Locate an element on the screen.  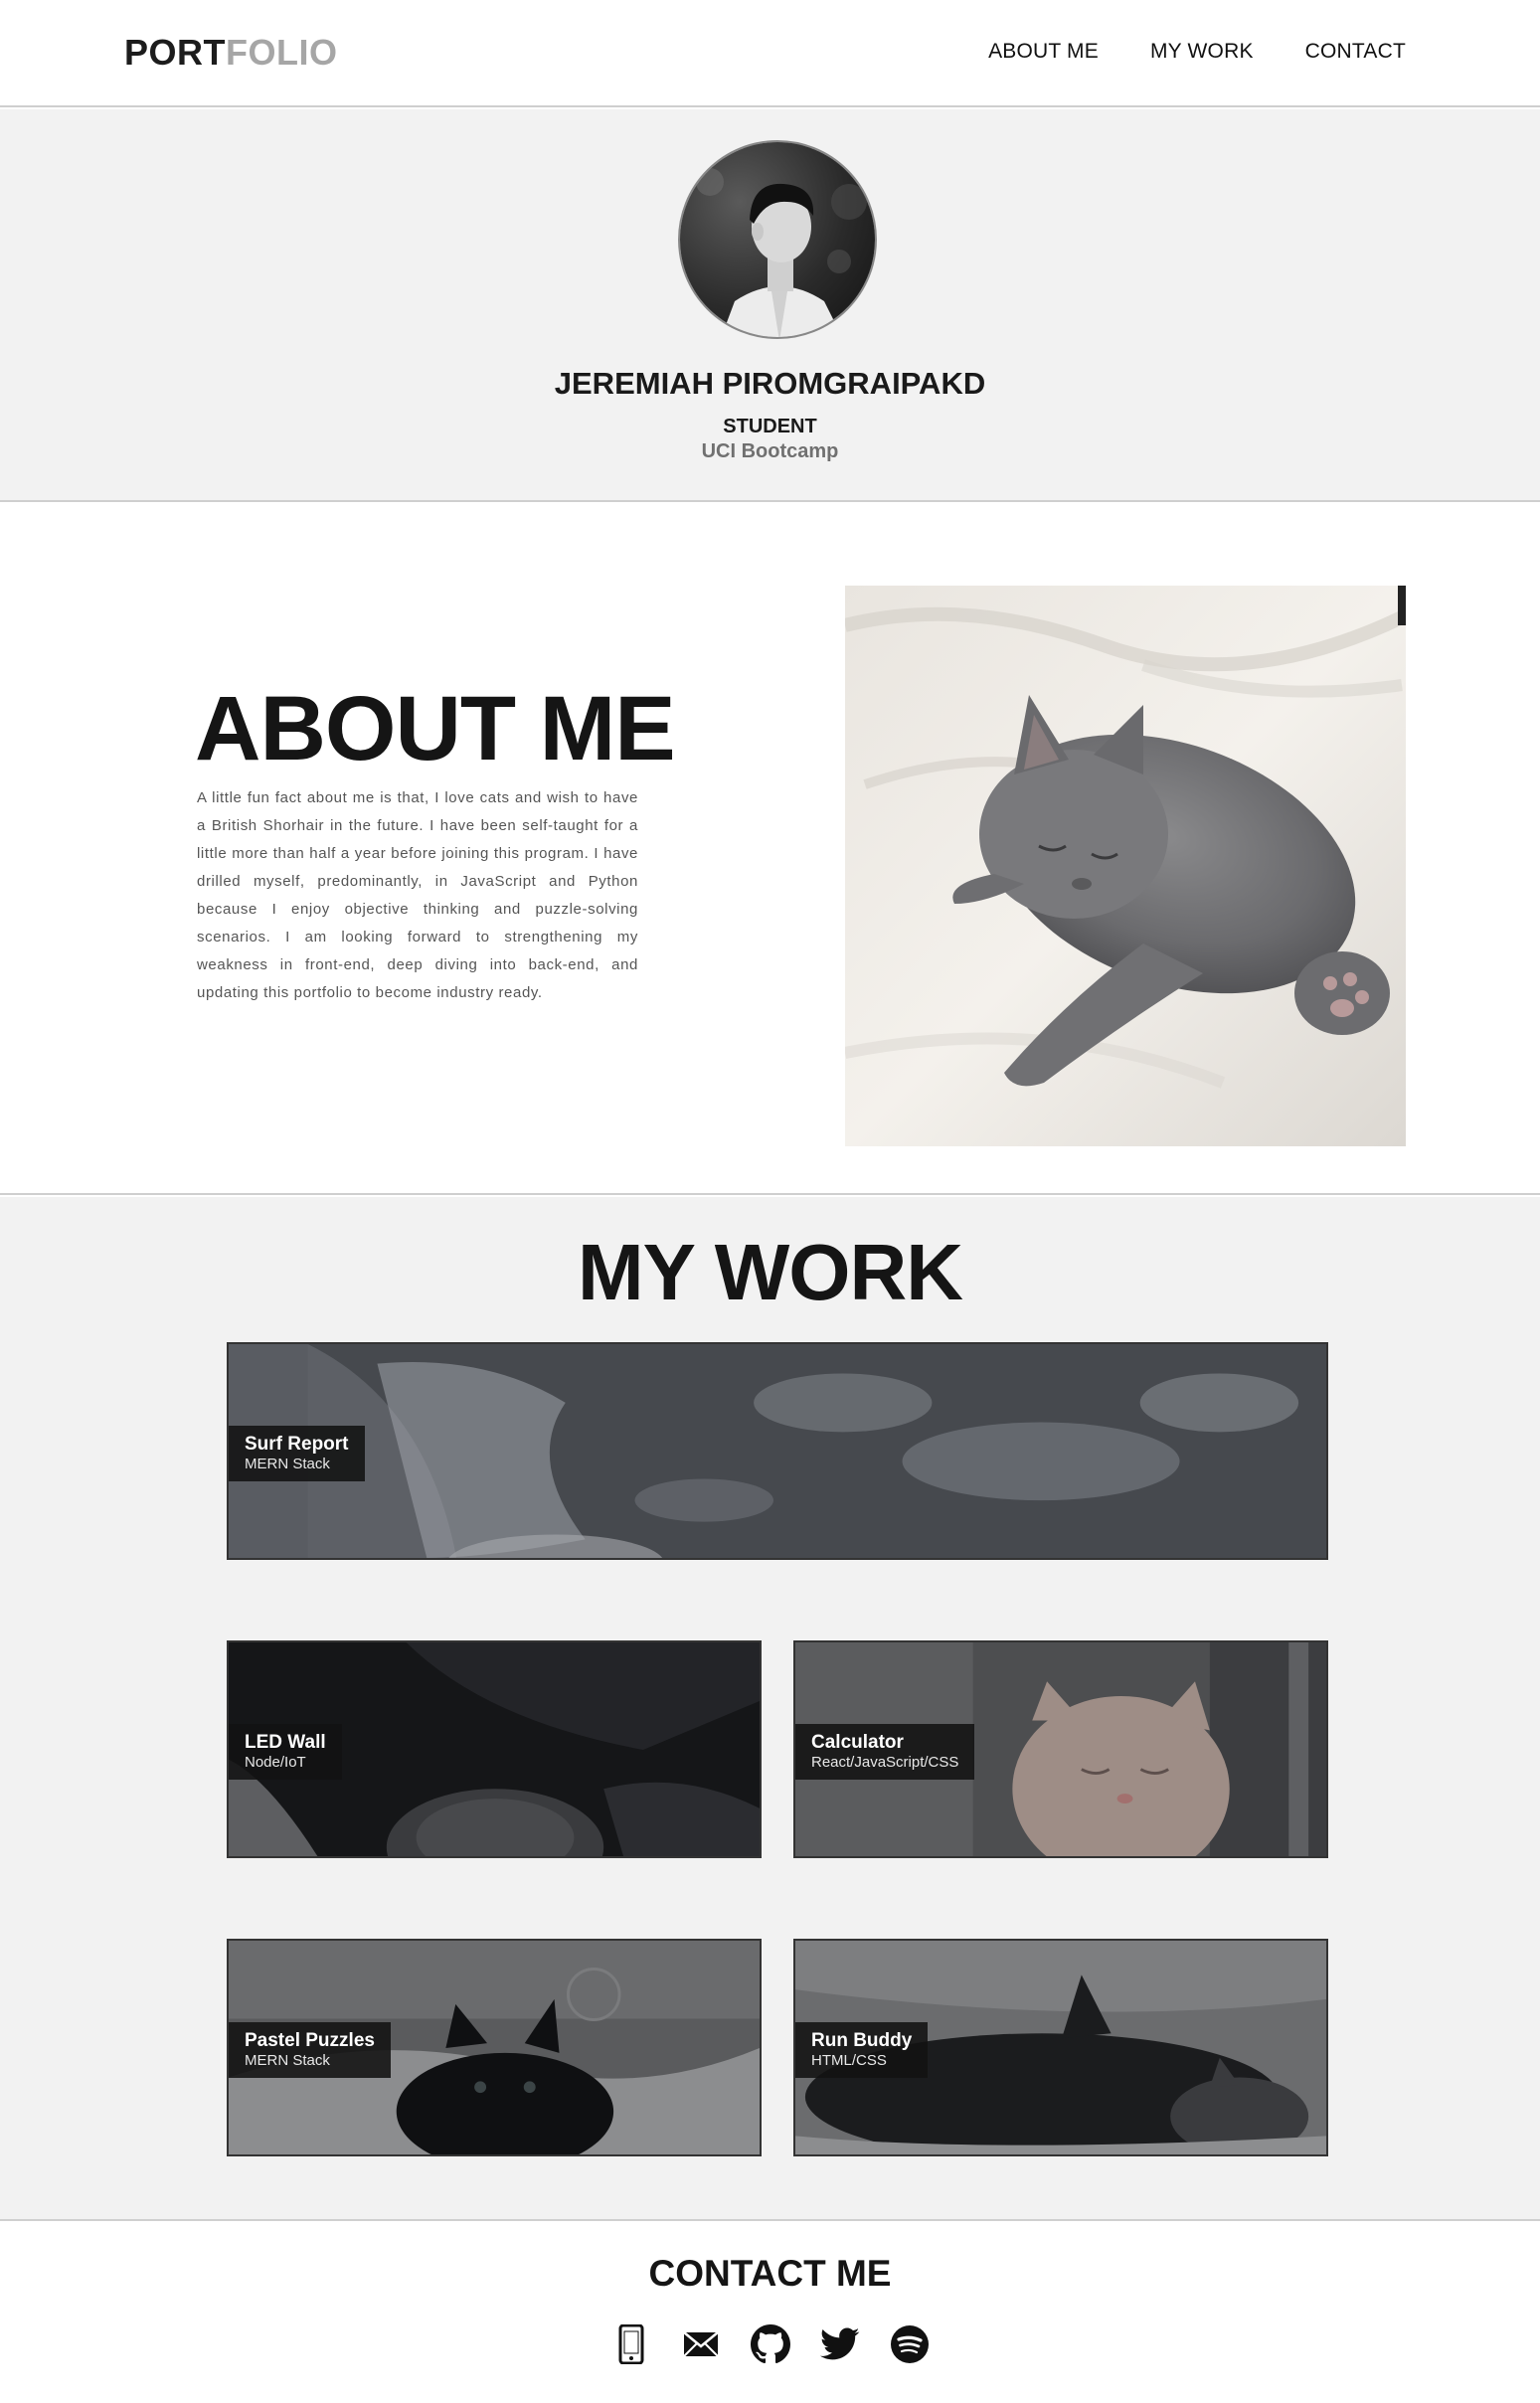
contact-section: CONTACT ME is located at coordinates (770, 2313).